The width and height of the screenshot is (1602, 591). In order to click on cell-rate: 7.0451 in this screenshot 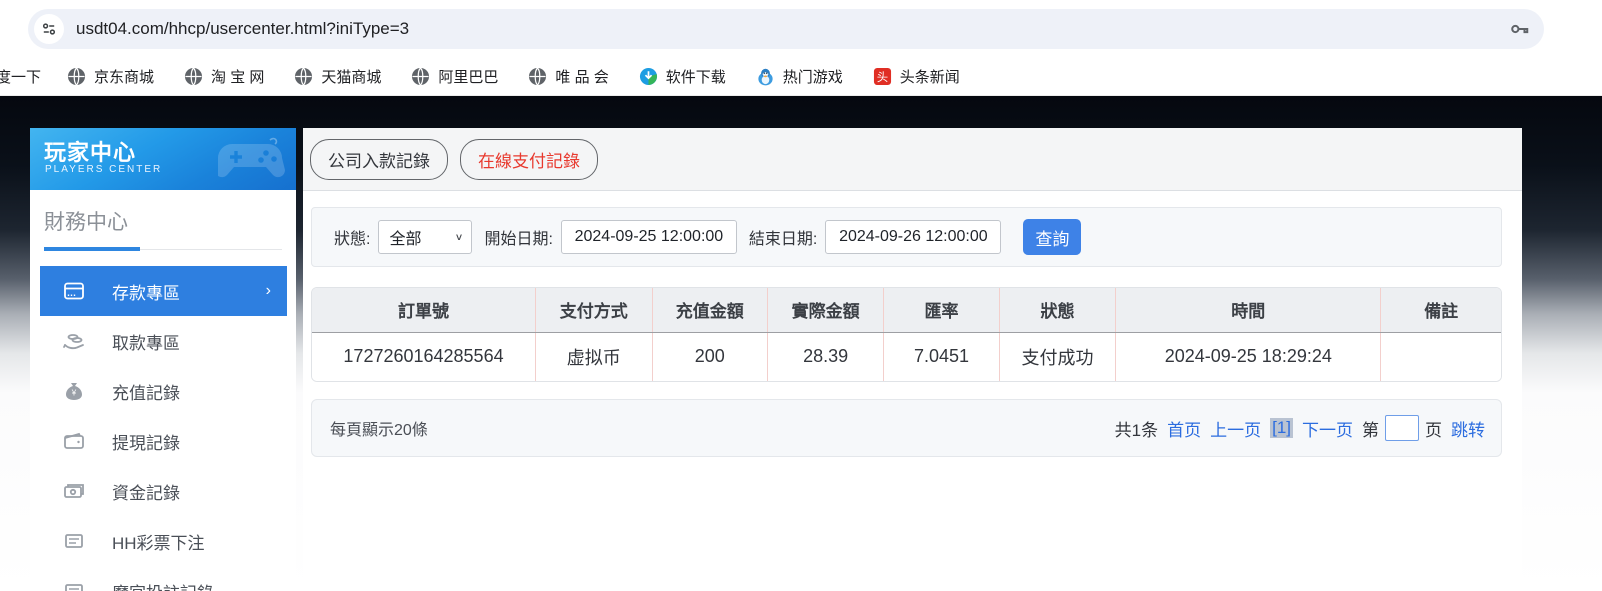, I will do `click(941, 356)`.